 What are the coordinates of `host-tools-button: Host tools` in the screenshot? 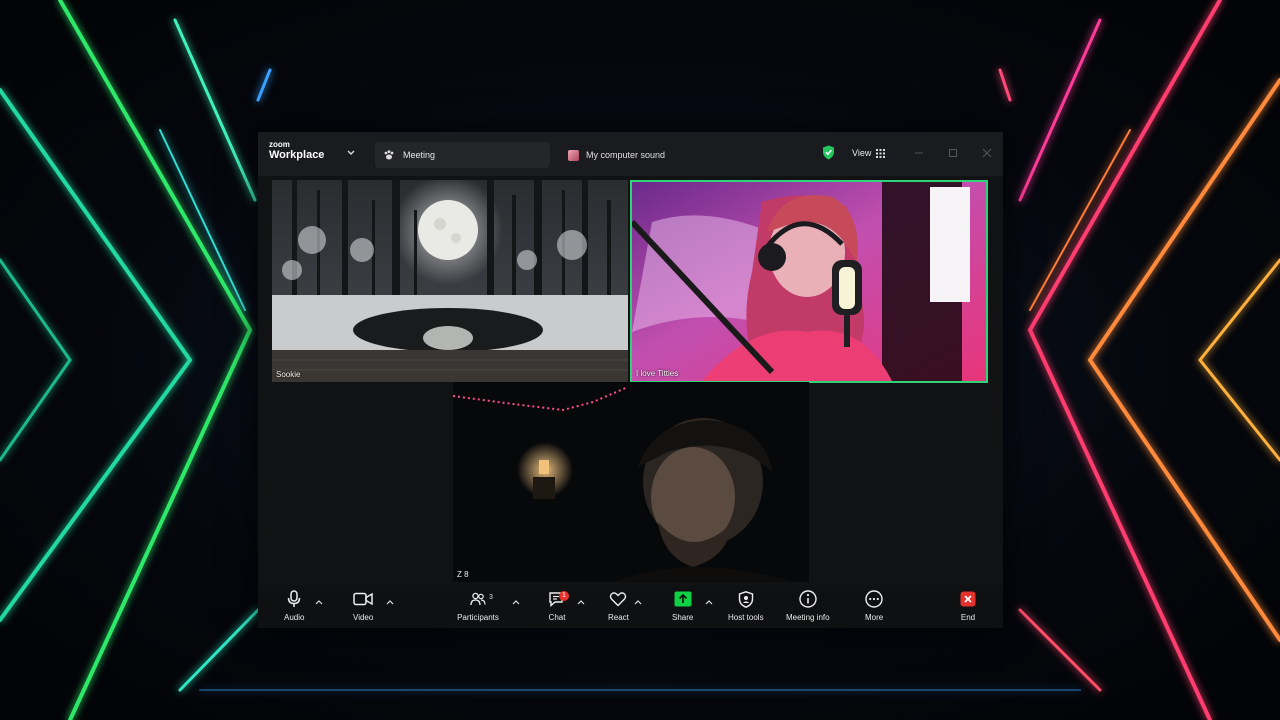 It's located at (746, 605).